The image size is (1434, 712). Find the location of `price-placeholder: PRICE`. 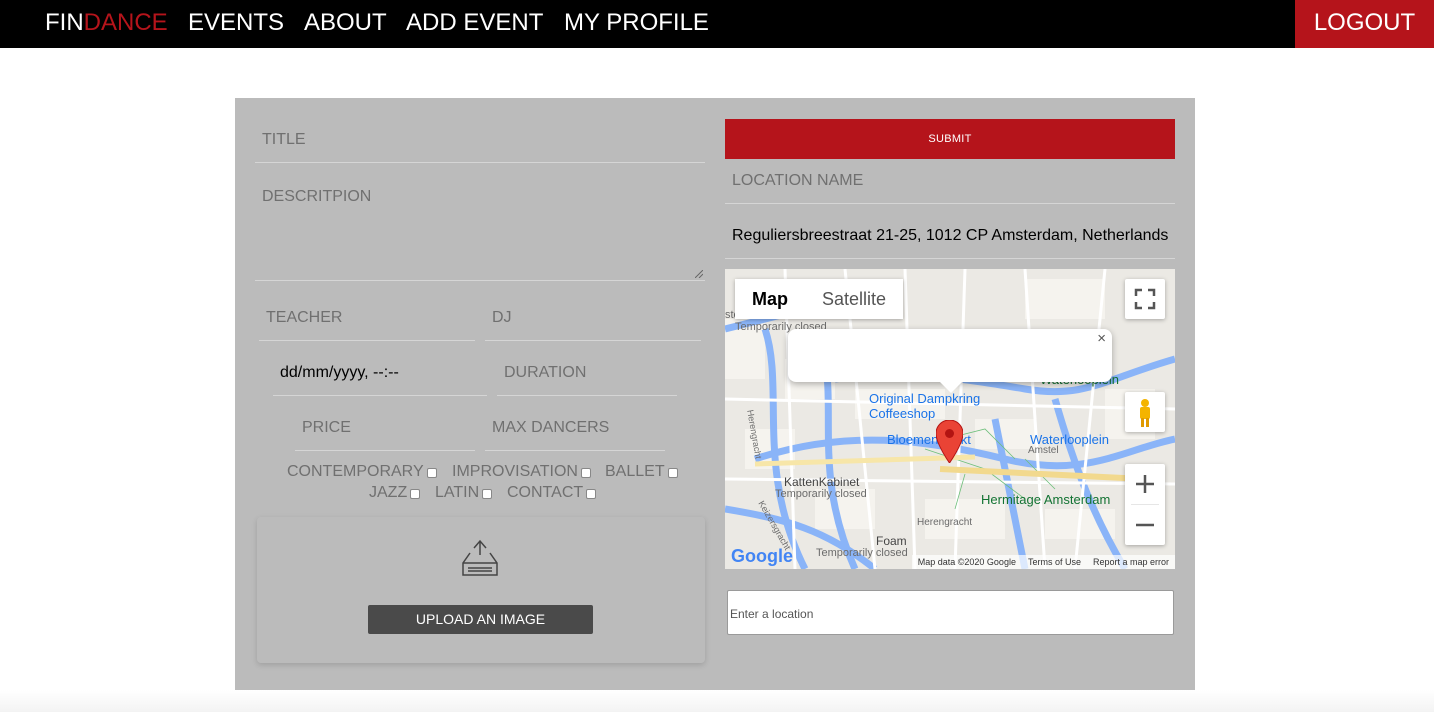

price-placeholder: PRICE is located at coordinates (326, 427).